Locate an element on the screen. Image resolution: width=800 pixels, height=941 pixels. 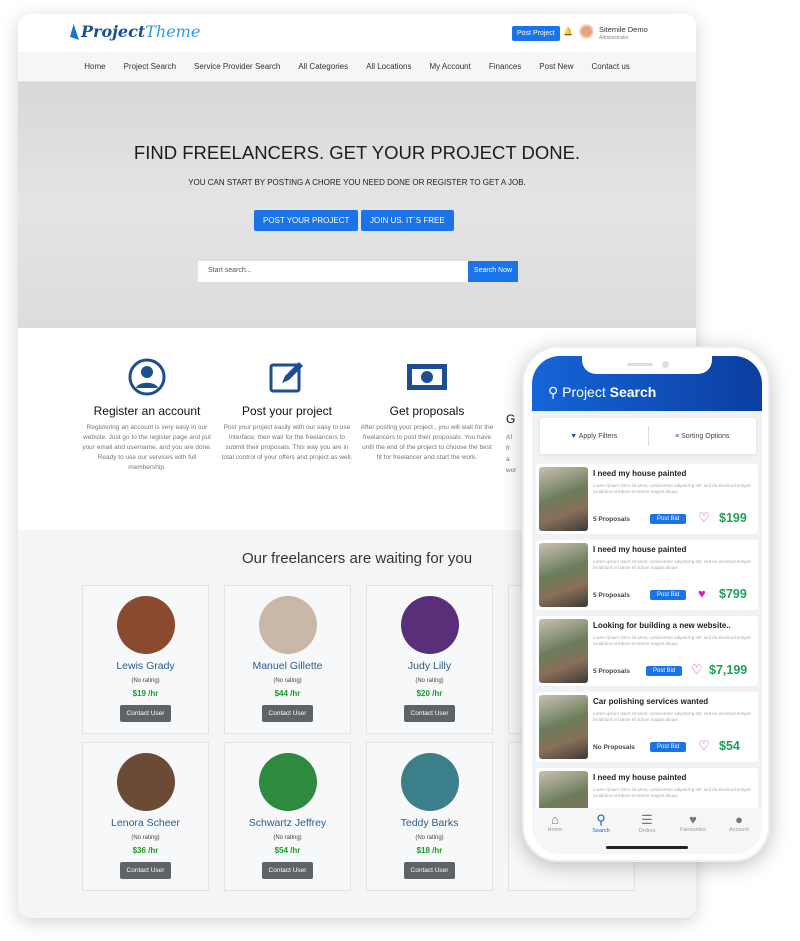
filter-icon: ▼ is located at coordinates (574, 436).